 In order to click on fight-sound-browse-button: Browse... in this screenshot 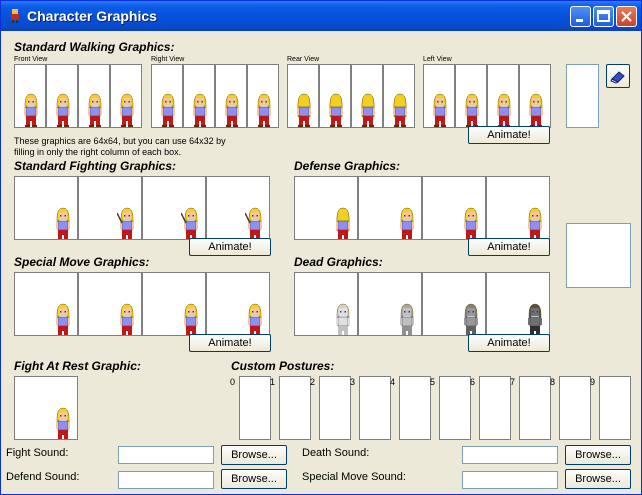, I will do `click(254, 455)`.